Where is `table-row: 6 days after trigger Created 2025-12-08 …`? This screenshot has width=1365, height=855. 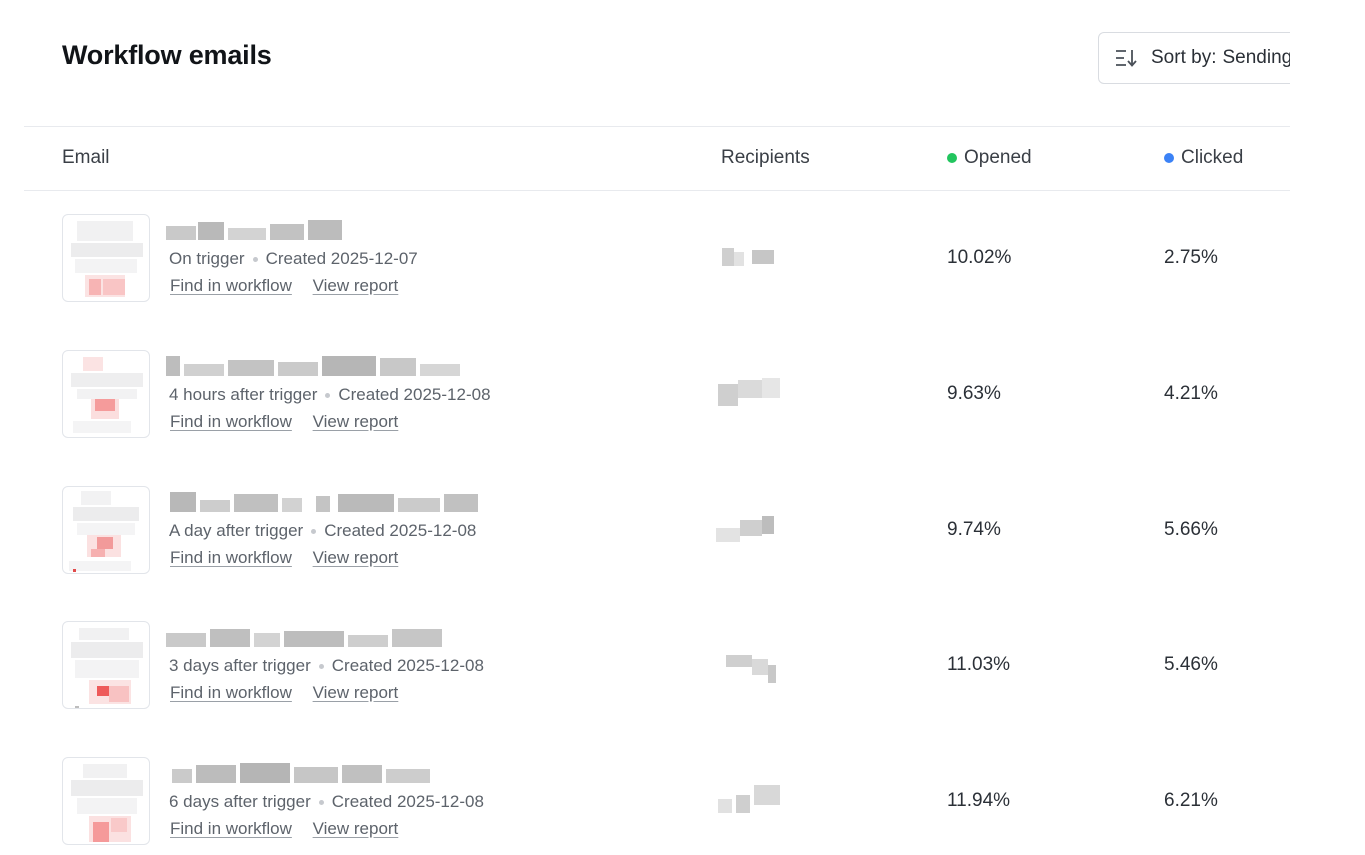
table-row: 6 days after trigger Created 2025-12-08 … is located at coordinates (645, 805).